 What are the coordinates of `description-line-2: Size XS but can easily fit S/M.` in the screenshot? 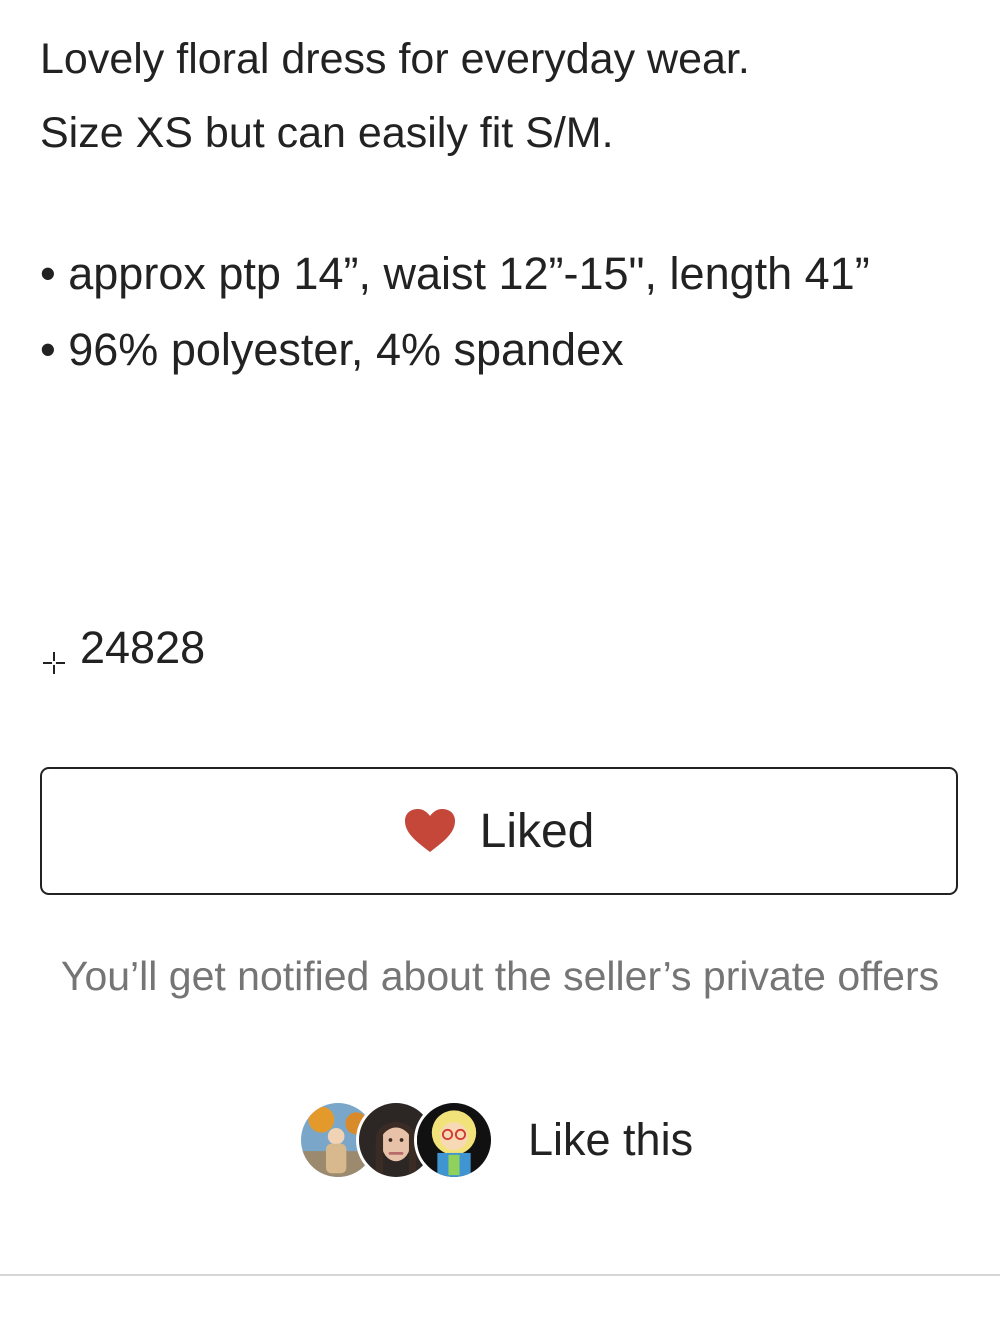 It's located at (327, 133).